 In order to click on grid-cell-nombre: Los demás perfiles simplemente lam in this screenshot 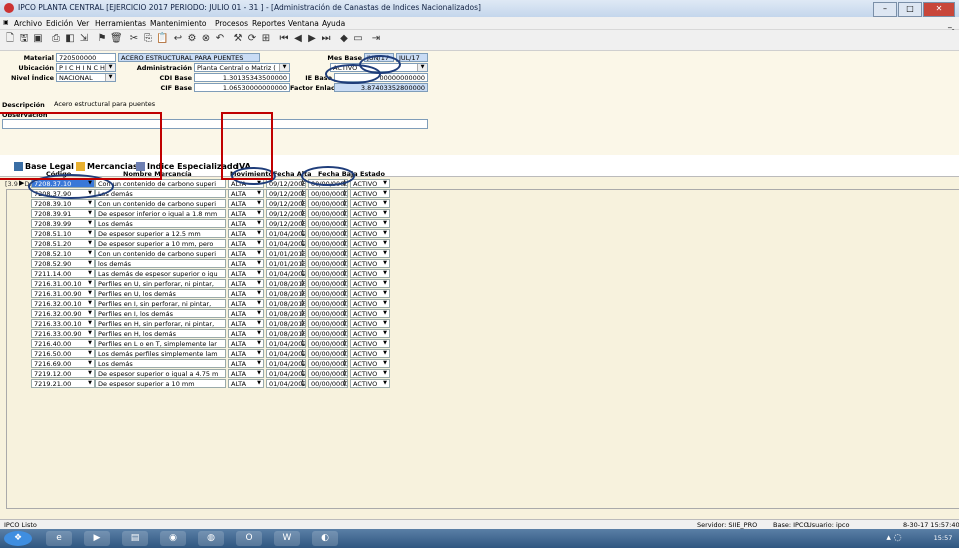, I will do `click(160, 353)`.